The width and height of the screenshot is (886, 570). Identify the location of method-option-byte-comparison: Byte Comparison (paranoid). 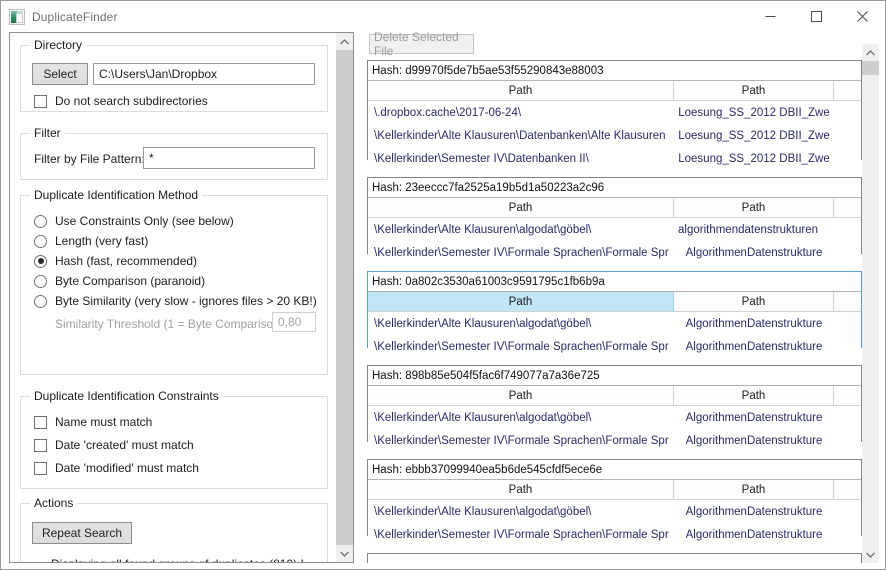
(119, 281).